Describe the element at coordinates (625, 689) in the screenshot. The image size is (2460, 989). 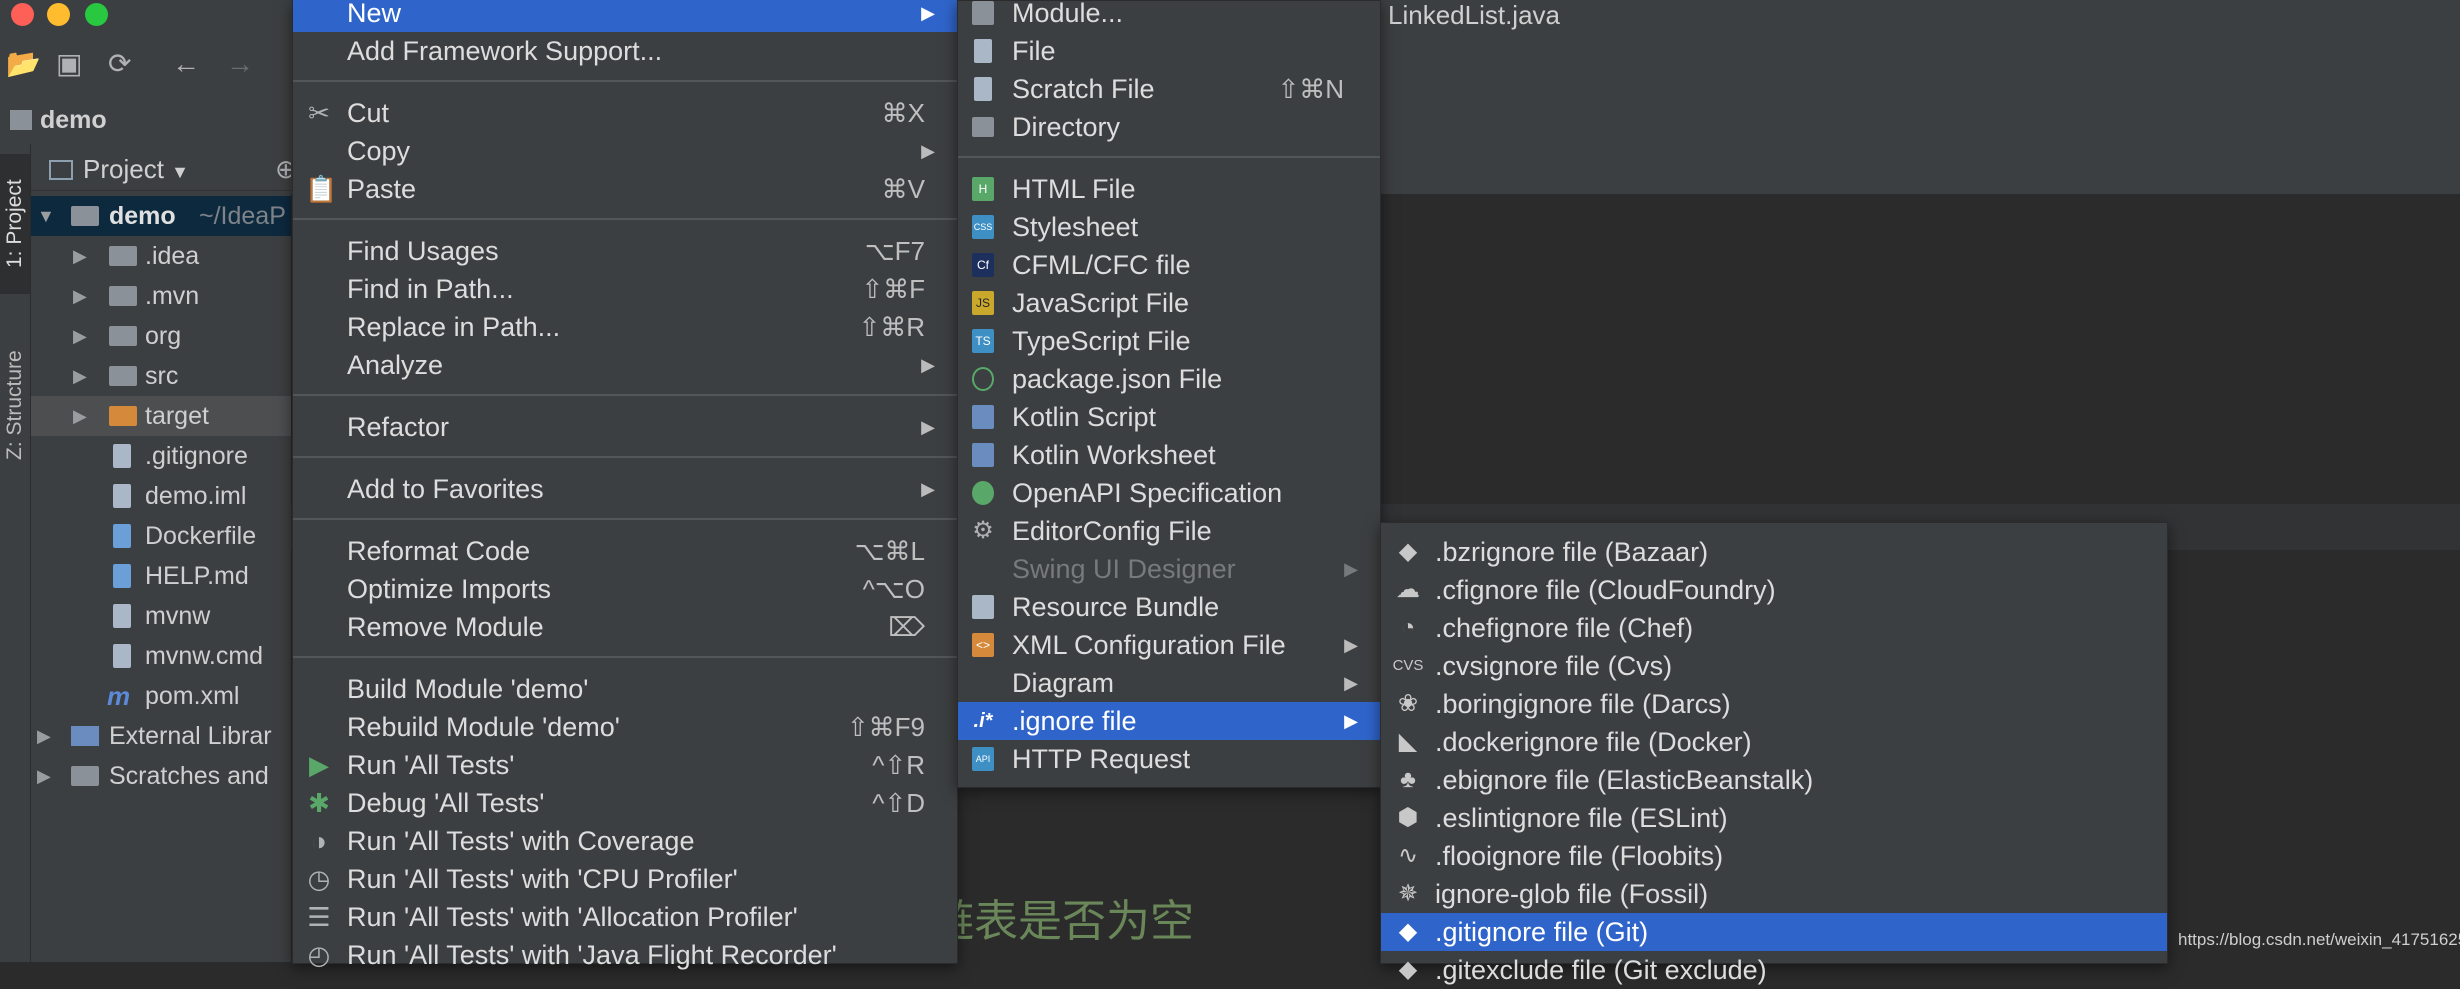
I see `menu-item-build-module: Build Module 'demo'` at that location.